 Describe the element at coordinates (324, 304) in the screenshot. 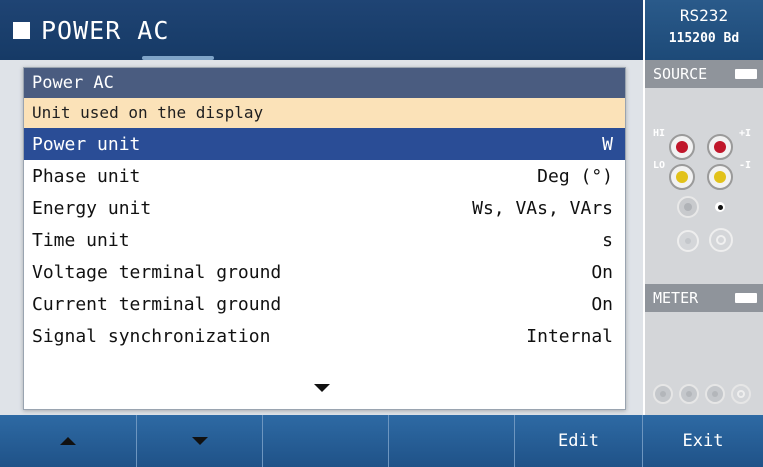

I see `setting-row: Current terminal ground On` at that location.